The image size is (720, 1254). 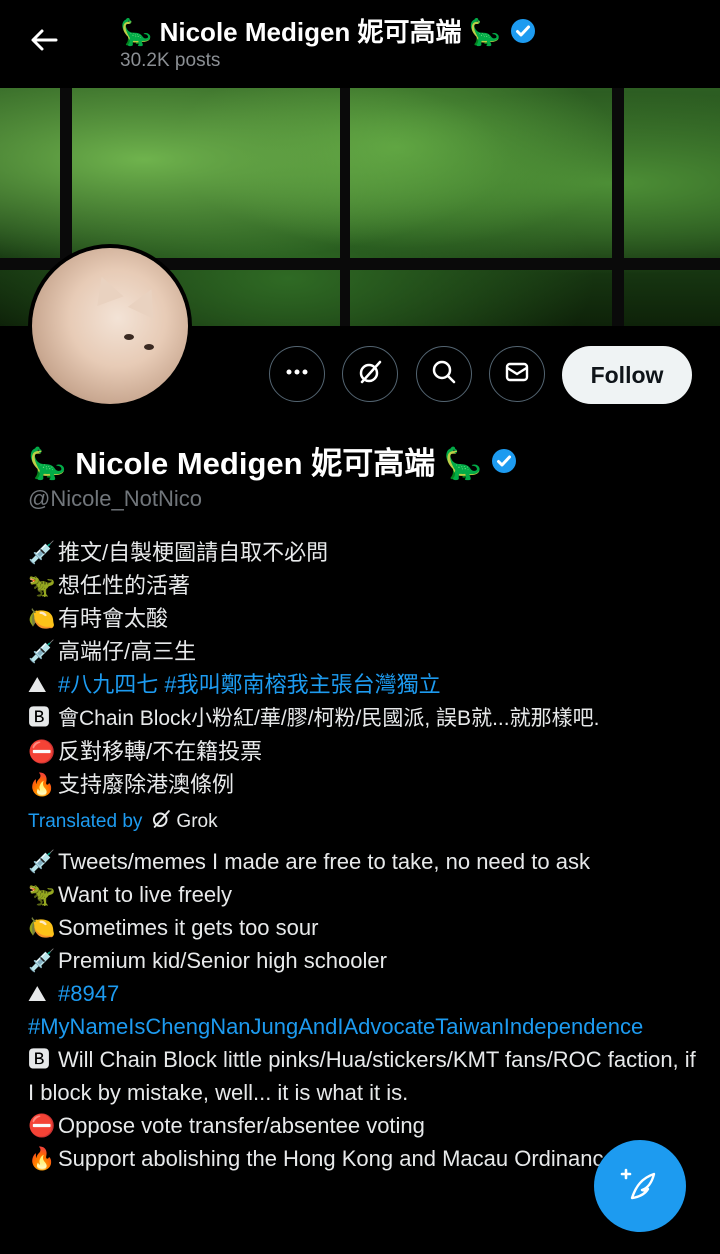 What do you see at coordinates (115, 498) in the screenshot?
I see `profile-handle: @Nicole_NotNico` at bounding box center [115, 498].